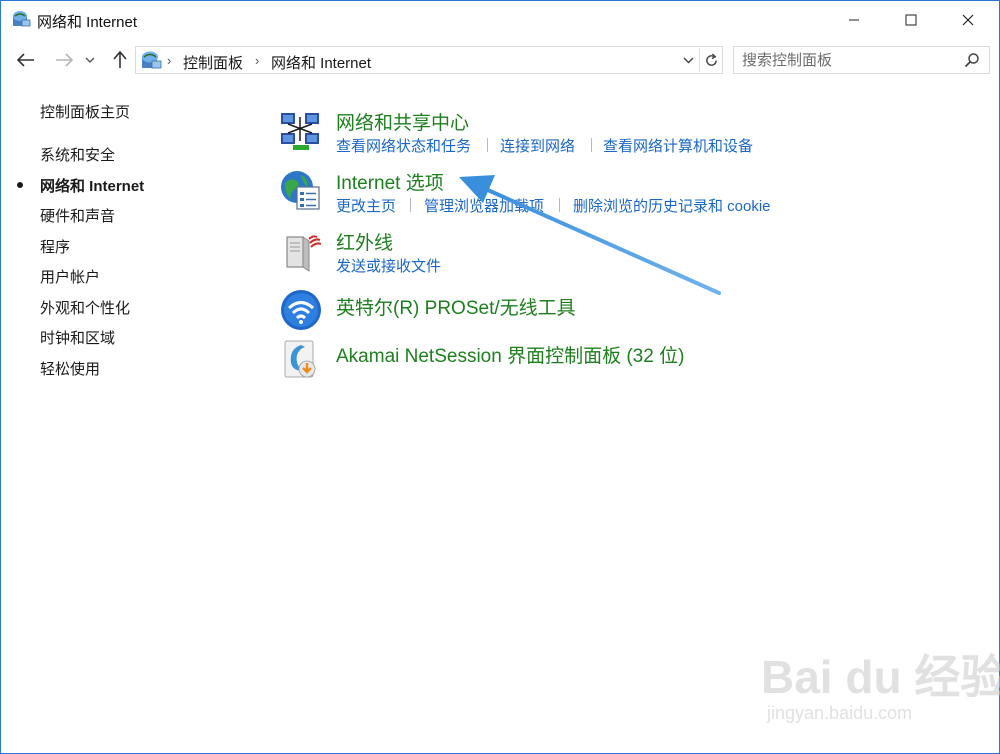  I want to click on task-view-network-status: 查看网络状态和任务, so click(403, 145).